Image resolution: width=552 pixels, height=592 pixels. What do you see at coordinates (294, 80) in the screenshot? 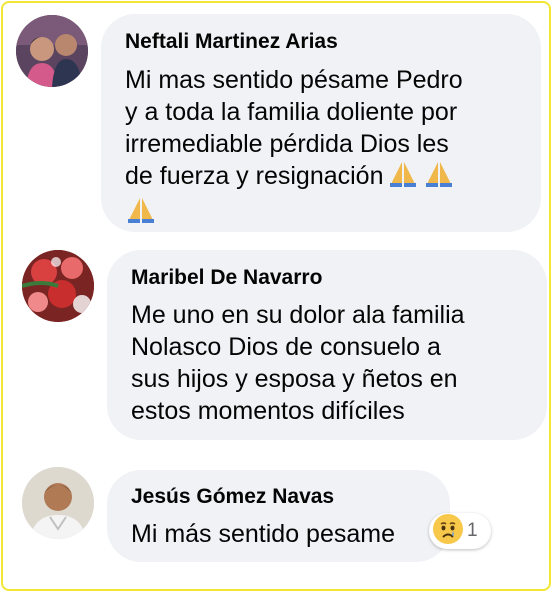
I see `comment-text-line: Mi mas sentido pésame Pedro` at bounding box center [294, 80].